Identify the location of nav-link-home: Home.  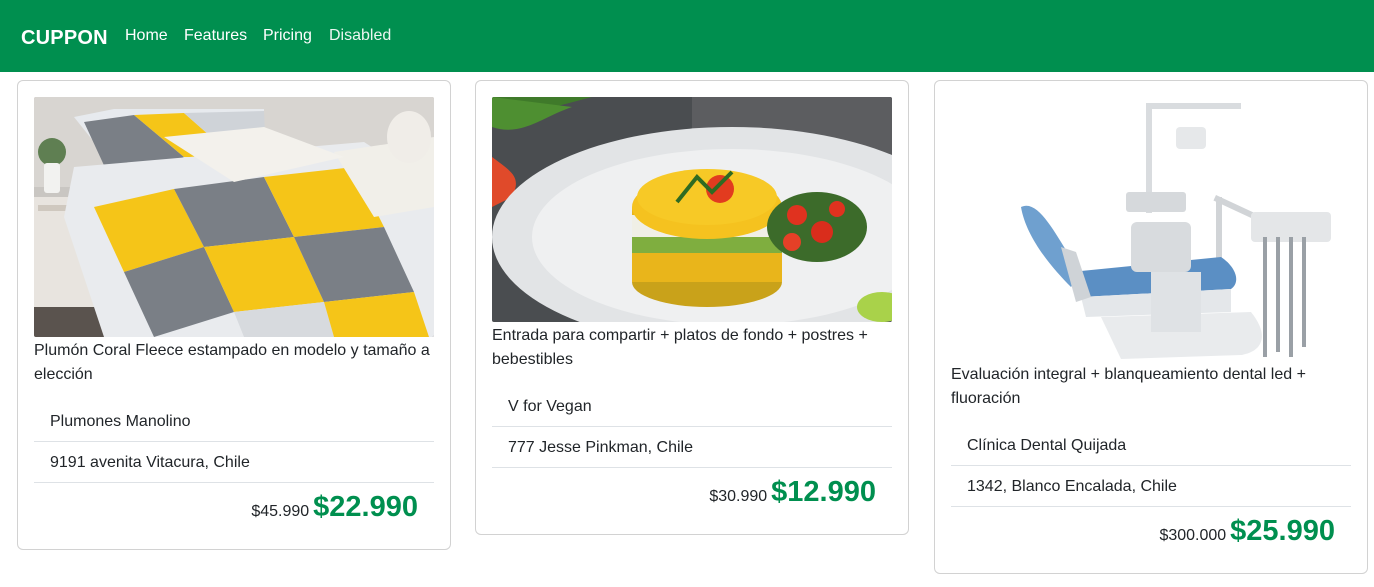
(146, 36).